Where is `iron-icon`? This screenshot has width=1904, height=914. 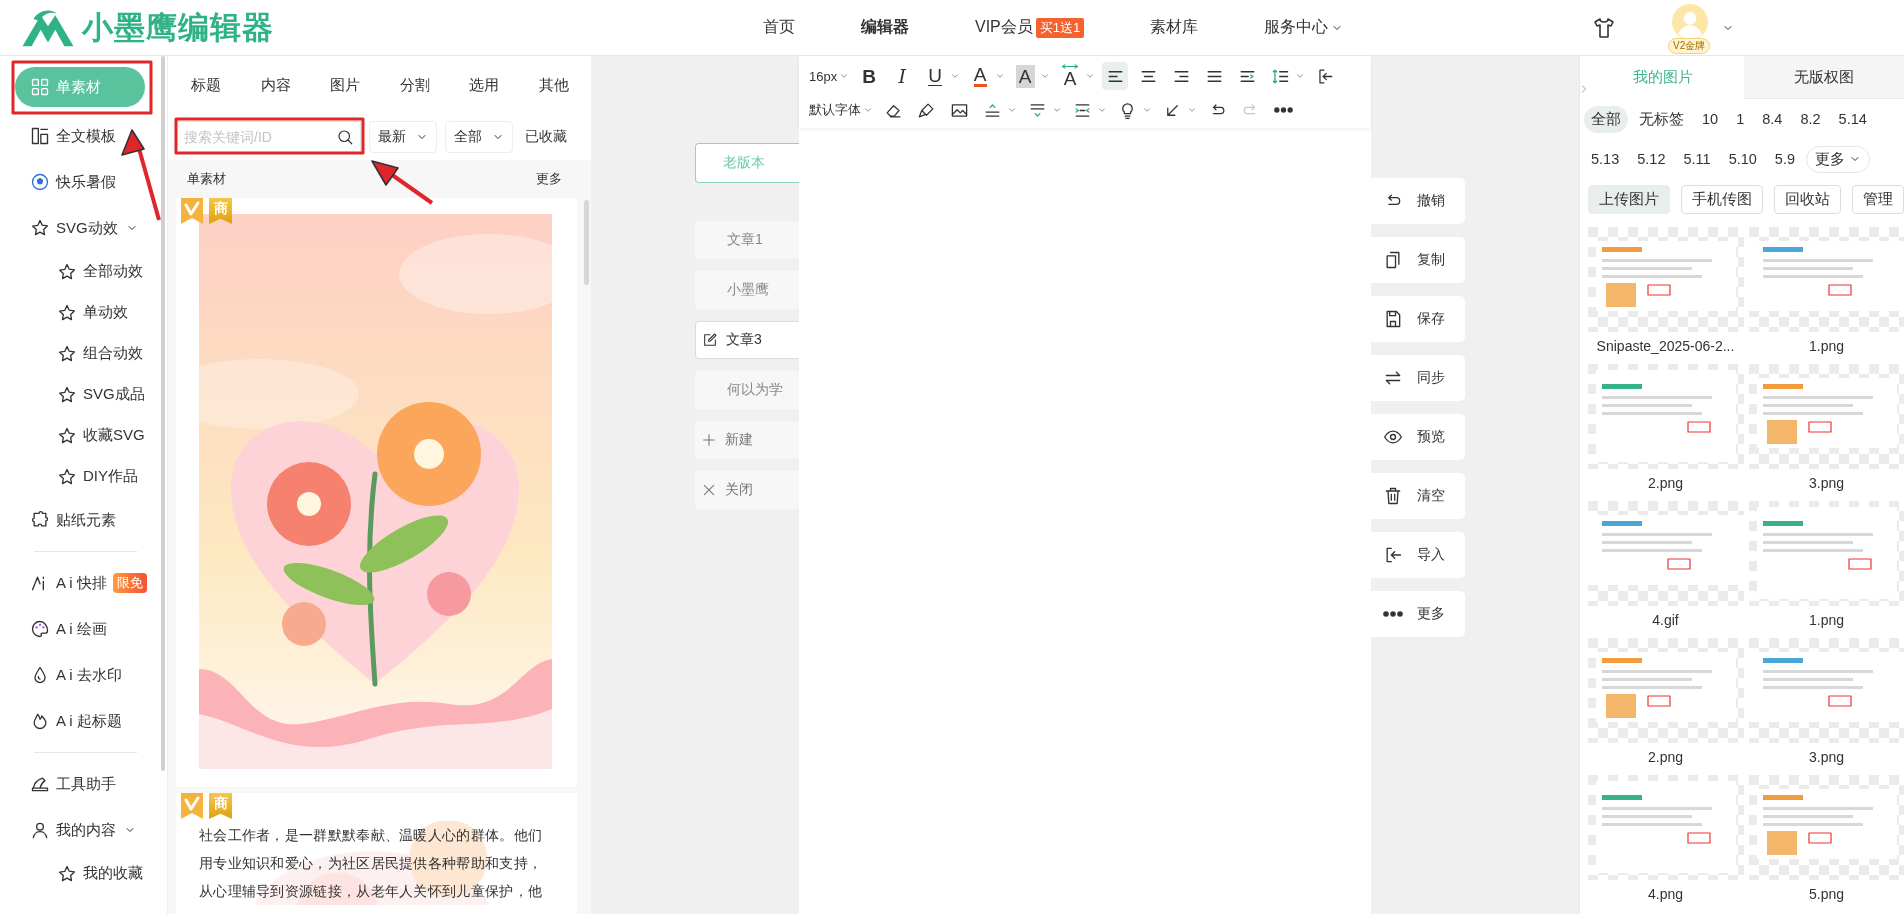
iron-icon is located at coordinates (40, 784).